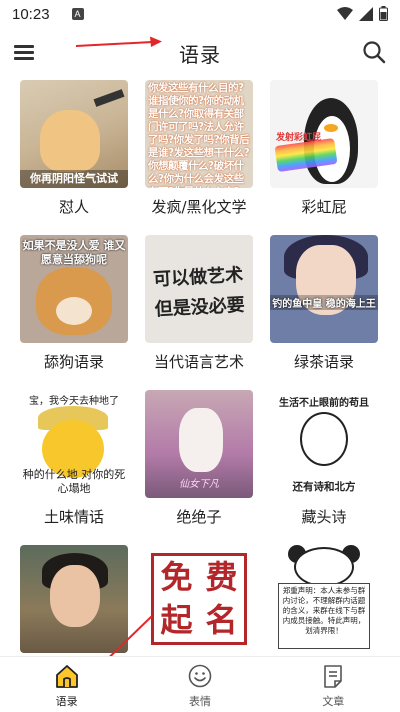  What do you see at coordinates (324, 289) in the screenshot?
I see `category-thumbnail: 钓的鱼中皇 稳的海上王` at bounding box center [324, 289].